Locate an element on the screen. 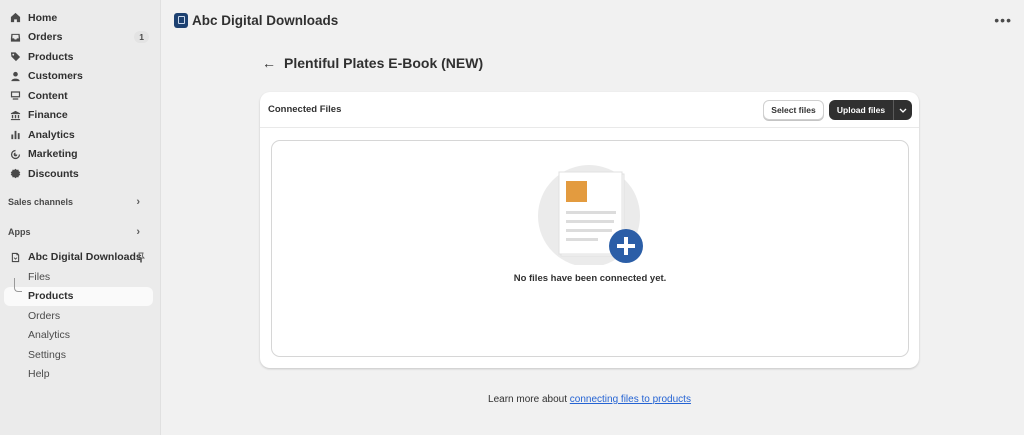 This screenshot has height=435, width=1024. subnav-label: Help is located at coordinates (39, 374).